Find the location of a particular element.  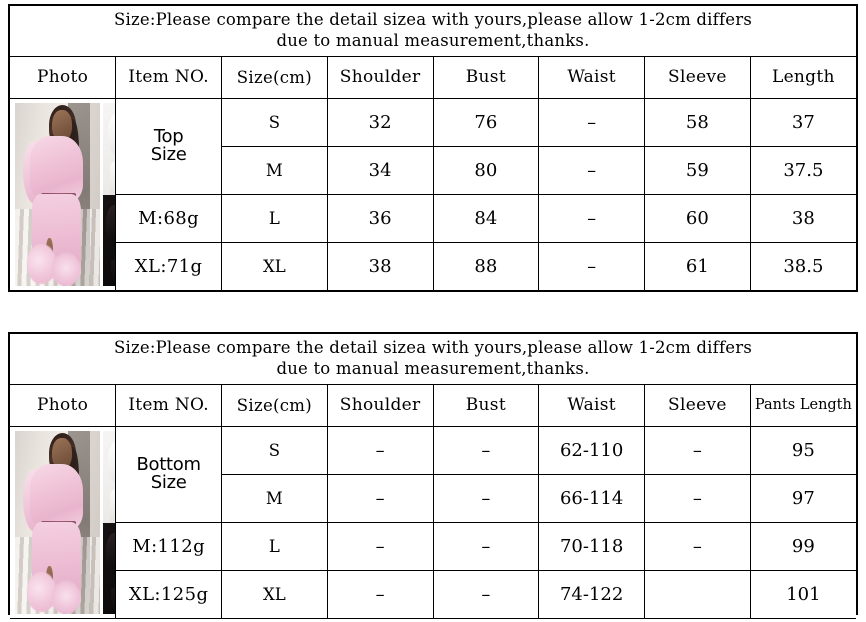

table-row: M:112g L – – 70-118 – 99 is located at coordinates (433, 546).